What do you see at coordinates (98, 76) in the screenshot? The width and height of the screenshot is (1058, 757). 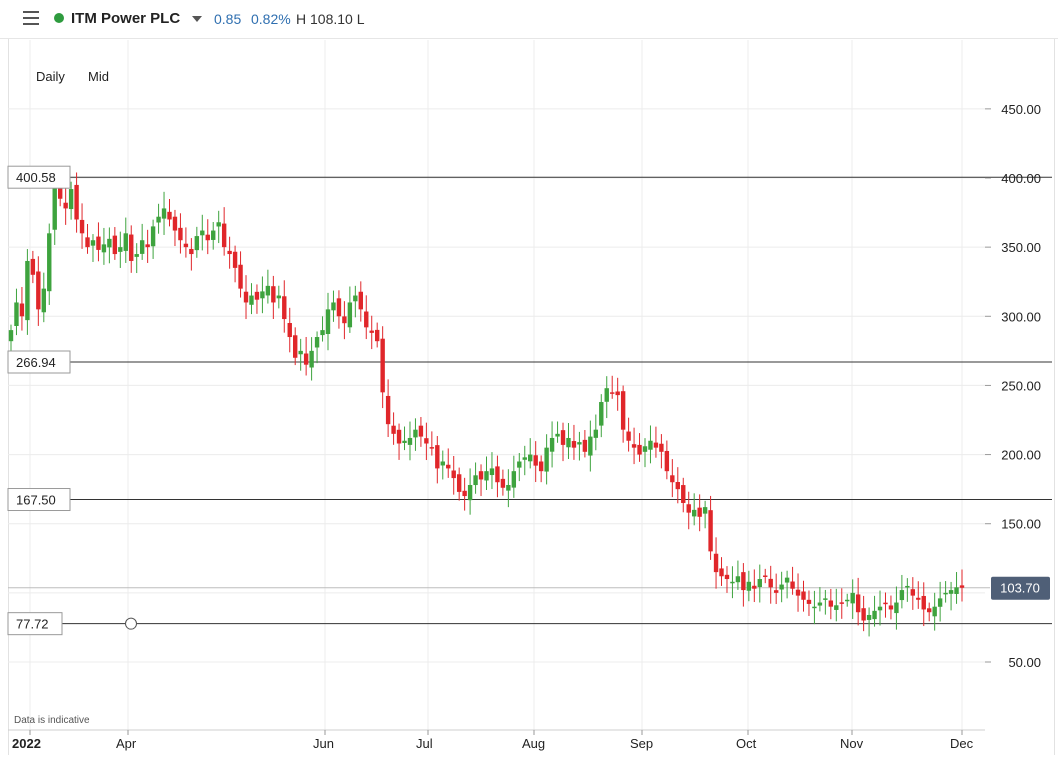 I see `price-type-selector: Mid` at bounding box center [98, 76].